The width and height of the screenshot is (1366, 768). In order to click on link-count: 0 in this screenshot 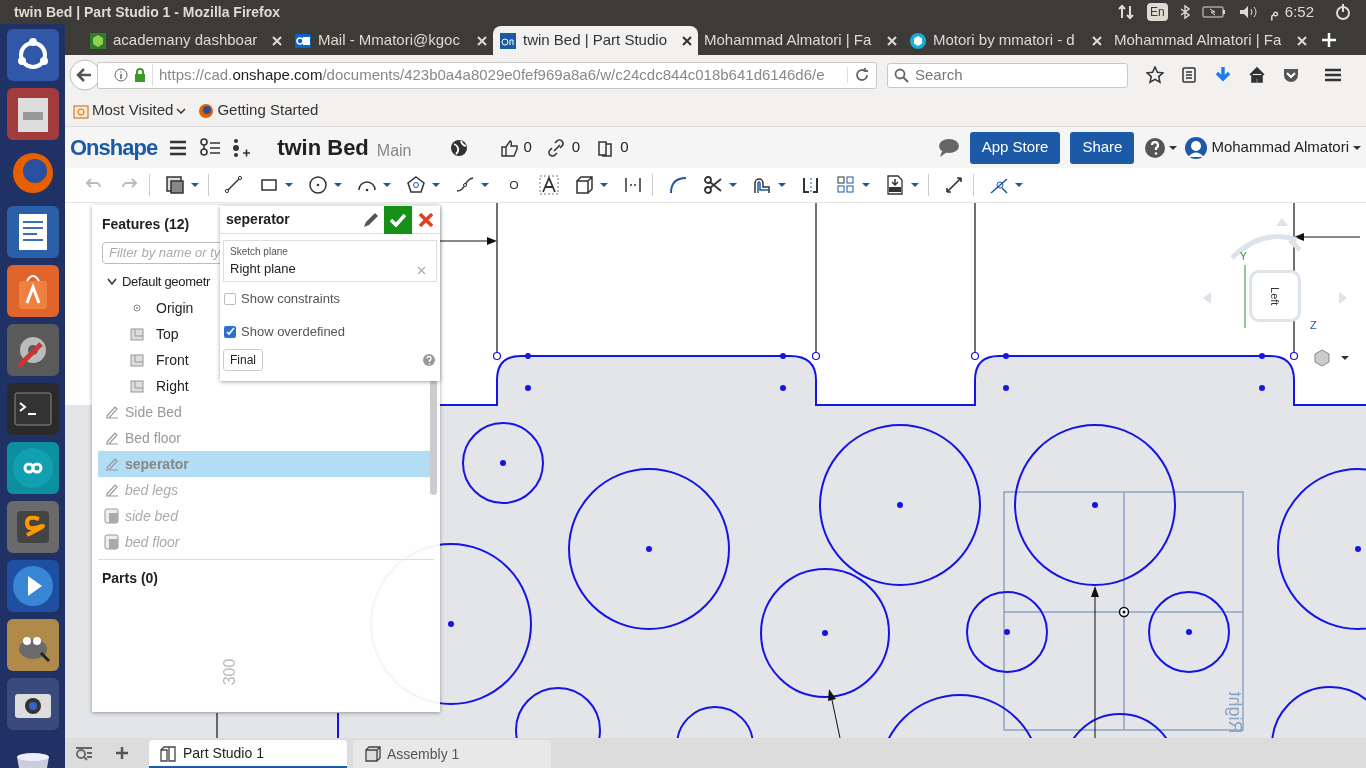, I will do `click(576, 147)`.